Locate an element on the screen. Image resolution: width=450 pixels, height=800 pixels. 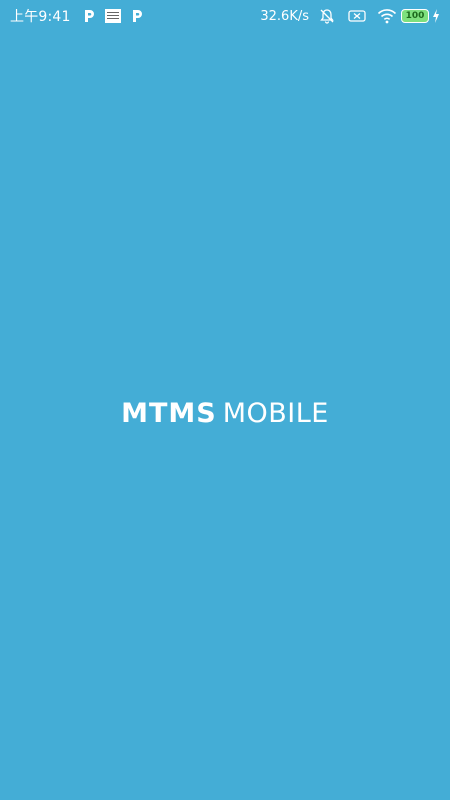
app-logo: MTMS MOBILE is located at coordinates (225, 414).